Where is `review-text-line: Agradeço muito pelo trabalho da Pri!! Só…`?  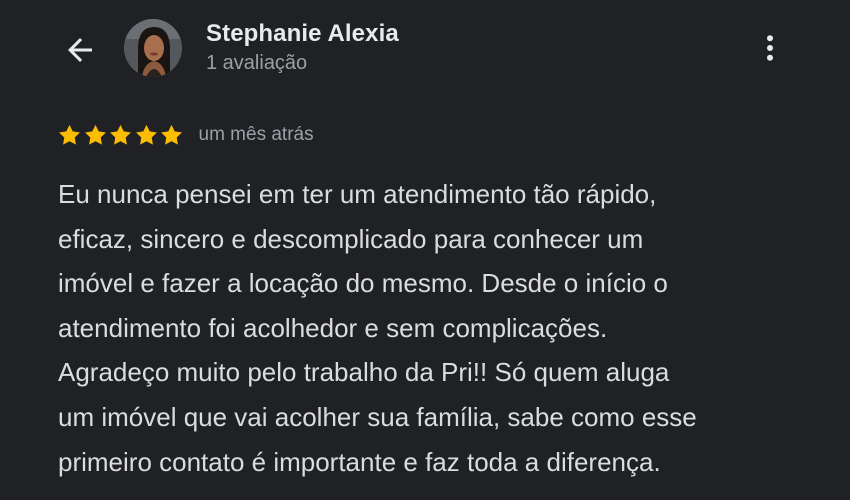 review-text-line: Agradeço muito pelo trabalho da Pri!! Só… is located at coordinates (364, 372).